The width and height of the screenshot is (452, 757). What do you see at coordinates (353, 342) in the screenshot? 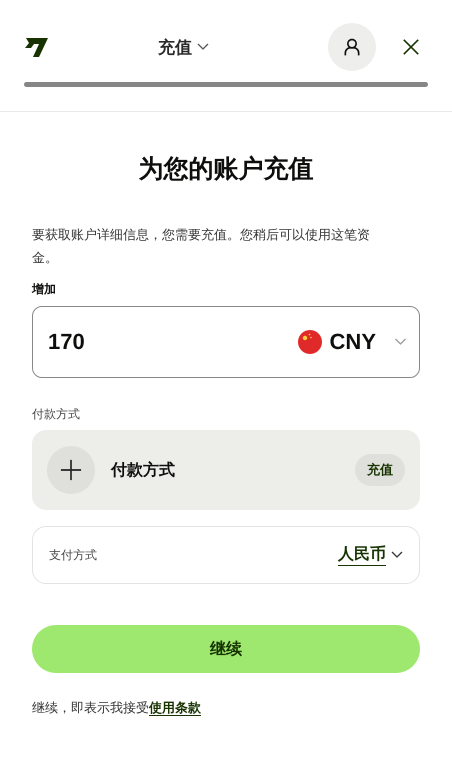
I see `currency-code: CNY` at bounding box center [353, 342].